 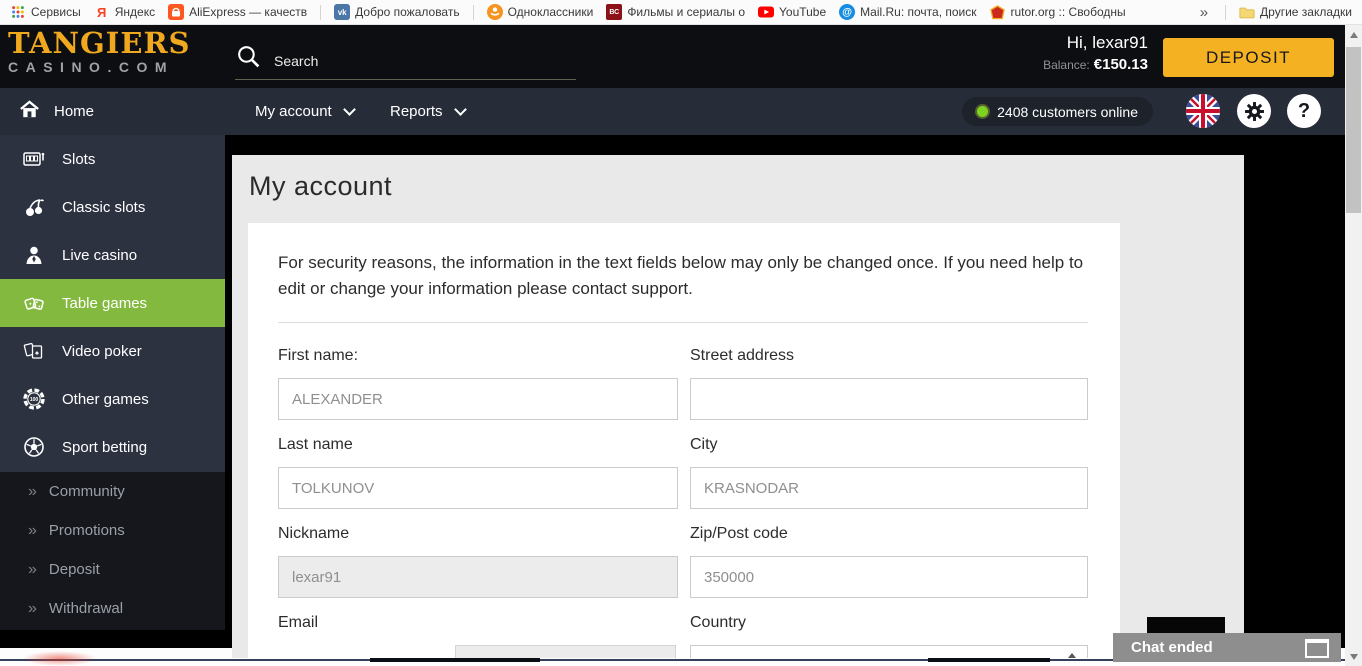 I want to click on site-logo: TANGIERS CASINO.COM, so click(x=99, y=51).